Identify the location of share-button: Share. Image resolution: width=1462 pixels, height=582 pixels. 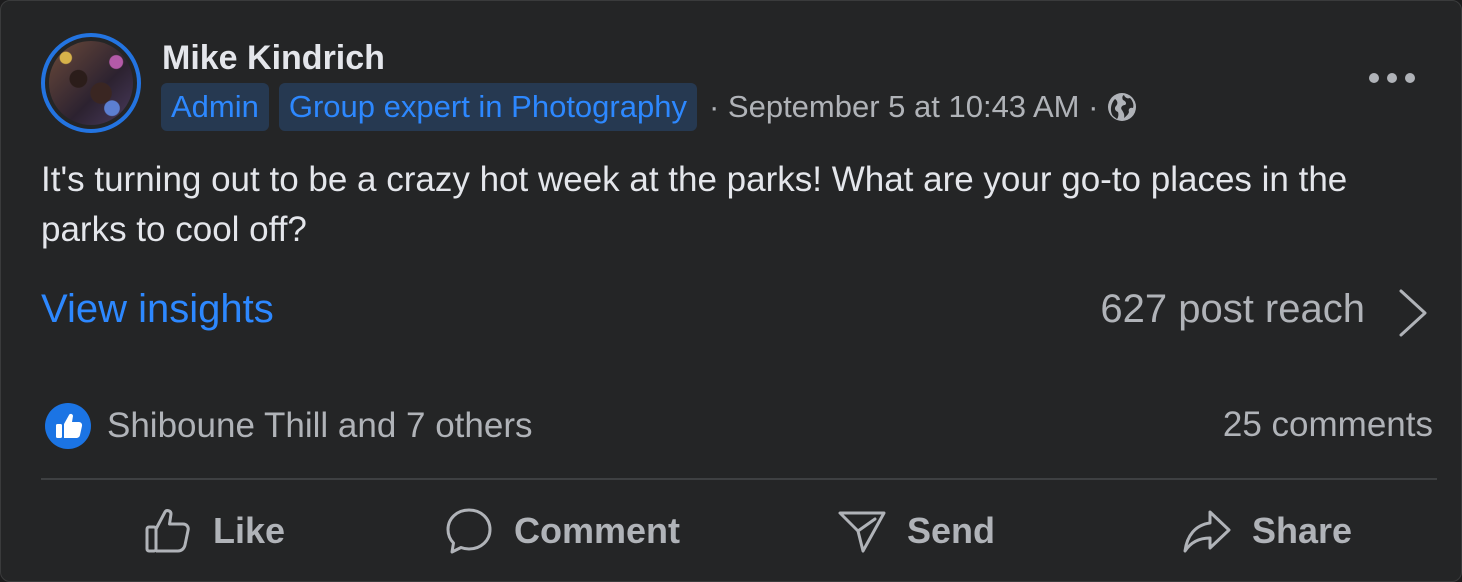
(1267, 531).